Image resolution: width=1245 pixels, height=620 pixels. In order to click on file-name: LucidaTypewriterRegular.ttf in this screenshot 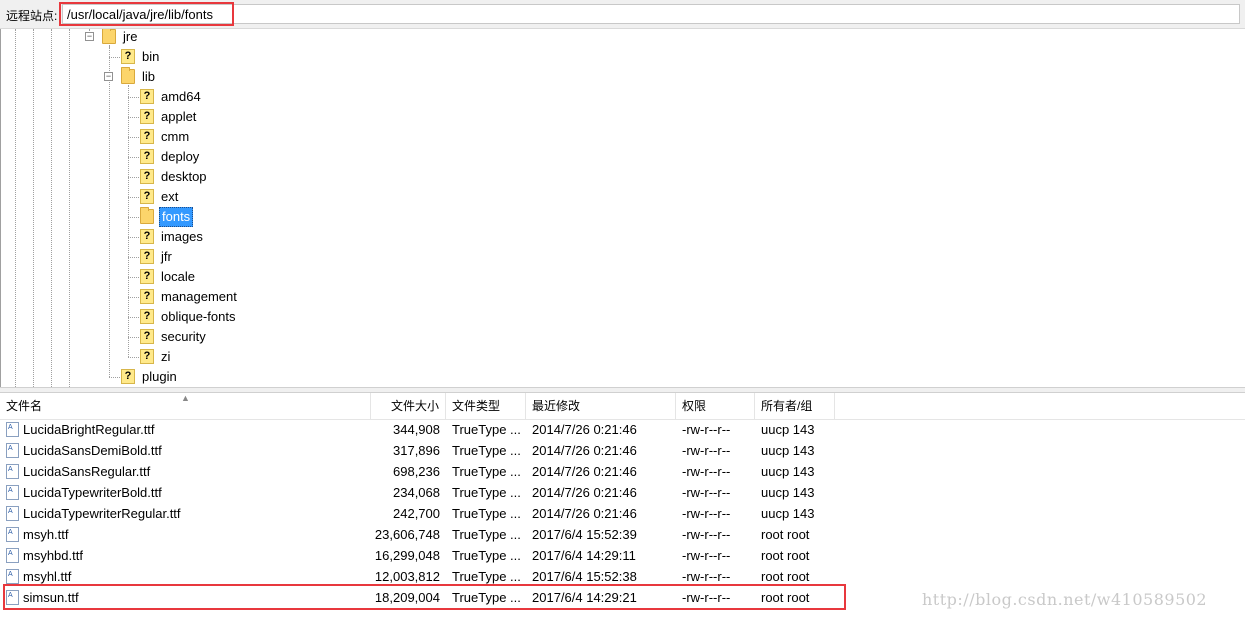, I will do `click(102, 513)`.